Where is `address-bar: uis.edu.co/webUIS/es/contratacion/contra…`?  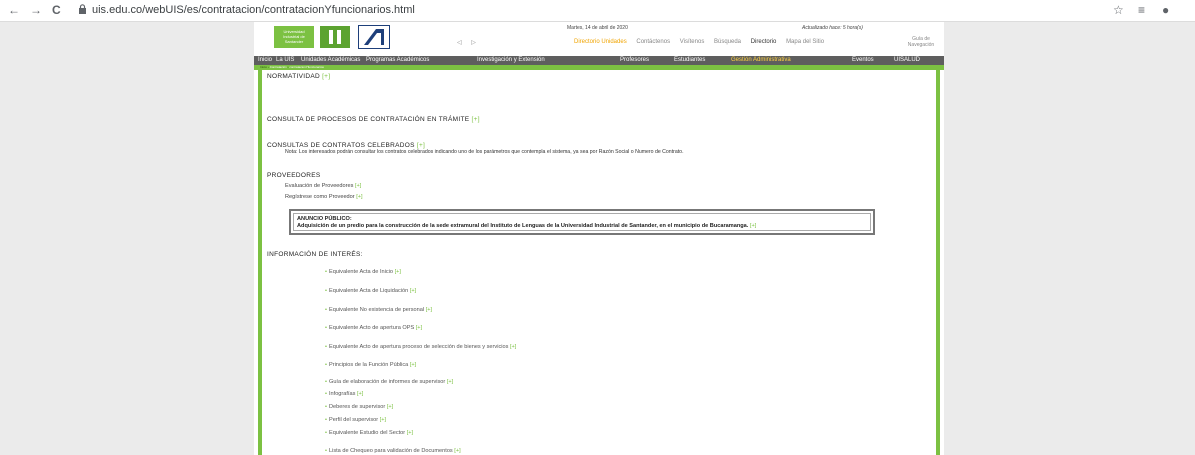 address-bar: uis.edu.co/webUIS/es/contratacion/contra… is located at coordinates (253, 10).